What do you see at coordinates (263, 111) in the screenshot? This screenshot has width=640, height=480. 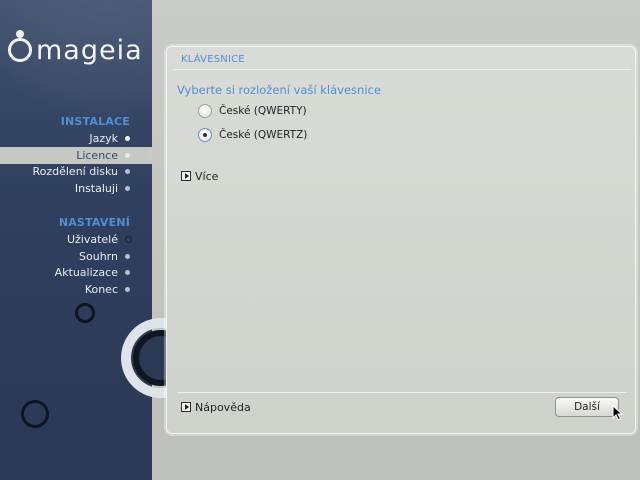 I see `option-label: České (QWERTY)` at bounding box center [263, 111].